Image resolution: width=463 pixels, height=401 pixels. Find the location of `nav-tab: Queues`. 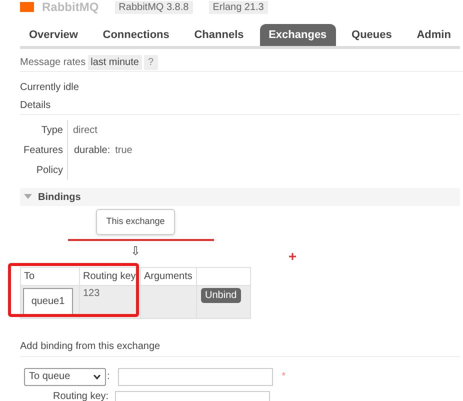

nav-tab: Queues is located at coordinates (371, 35).